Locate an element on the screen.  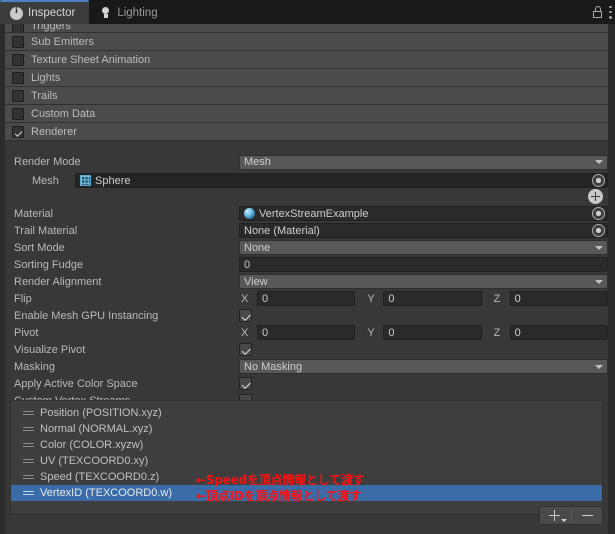
pivot-z-input: 0 is located at coordinates (558, 332).